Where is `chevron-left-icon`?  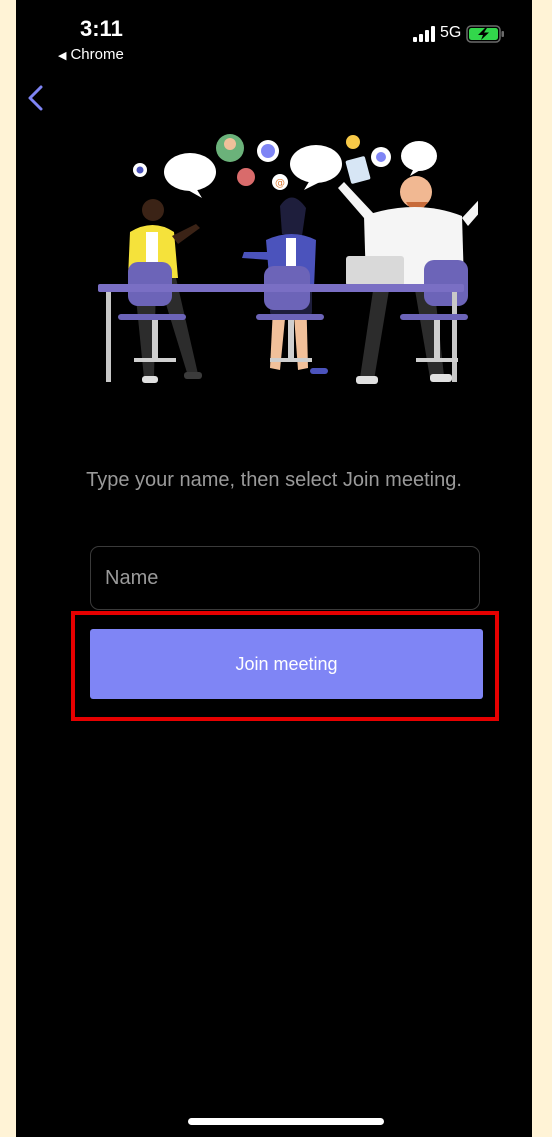
chevron-left-icon is located at coordinates (36, 98).